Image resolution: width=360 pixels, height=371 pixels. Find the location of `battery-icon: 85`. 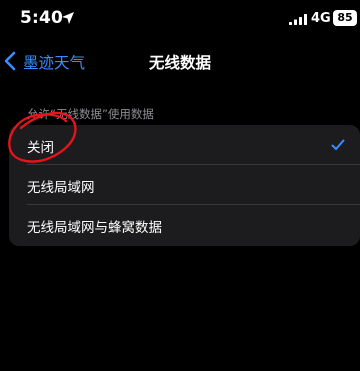

battery-icon: 85 is located at coordinates (345, 18).